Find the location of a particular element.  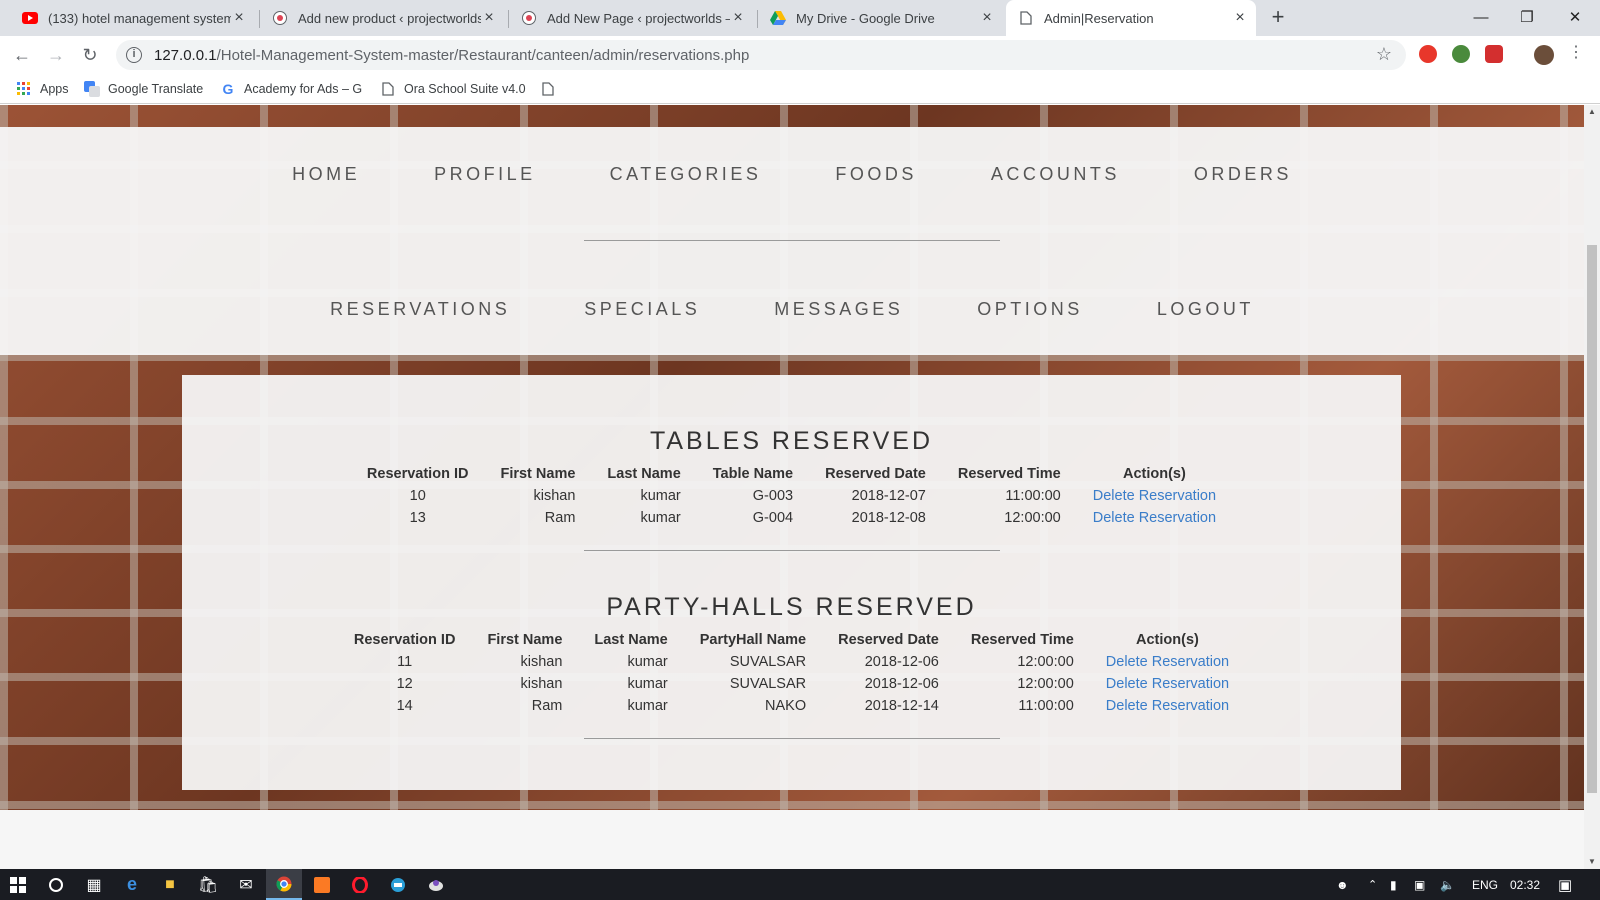

tab-title: Add new product ‹ projectworlds is located at coordinates (389, 18).